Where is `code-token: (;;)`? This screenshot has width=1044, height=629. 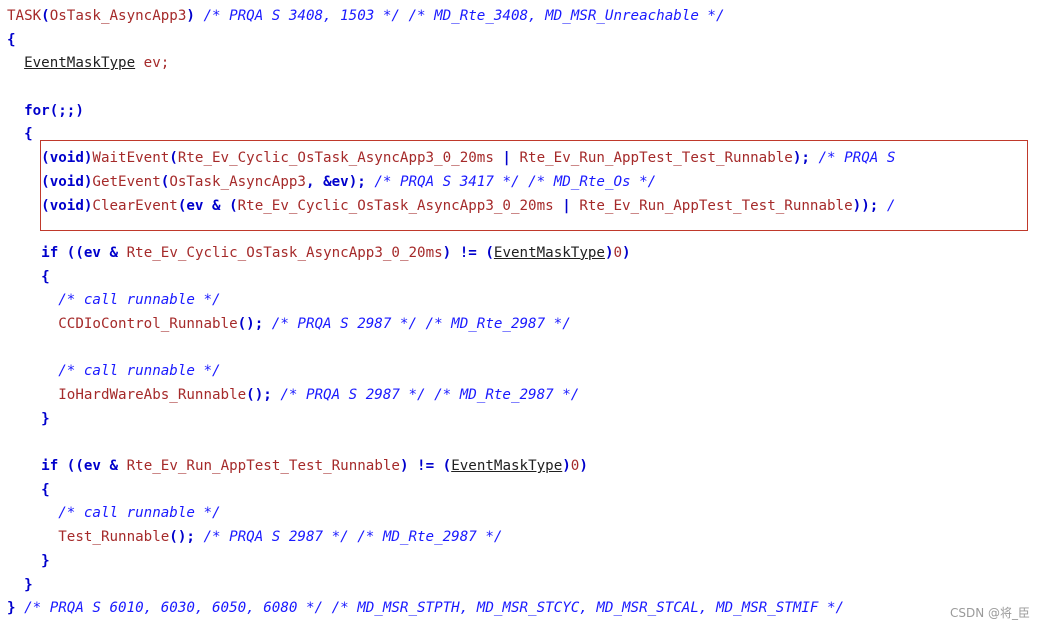
code-token: (;;) is located at coordinates (66, 110).